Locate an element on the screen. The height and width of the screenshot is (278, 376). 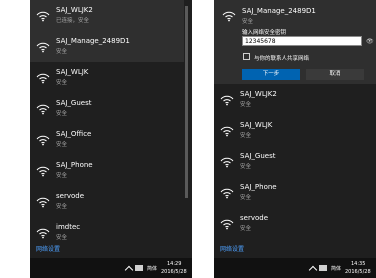
security-key-label: 输入网络安全密钥 is located at coordinates (264, 33).